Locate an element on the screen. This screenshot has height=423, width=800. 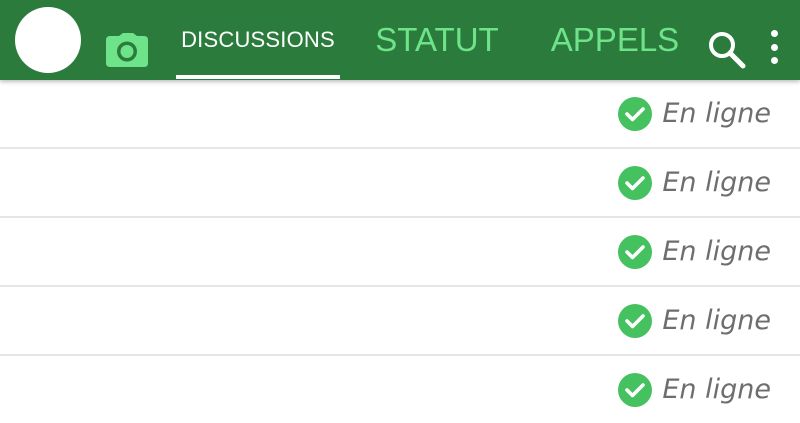
profile-avatar is located at coordinates (48, 40).